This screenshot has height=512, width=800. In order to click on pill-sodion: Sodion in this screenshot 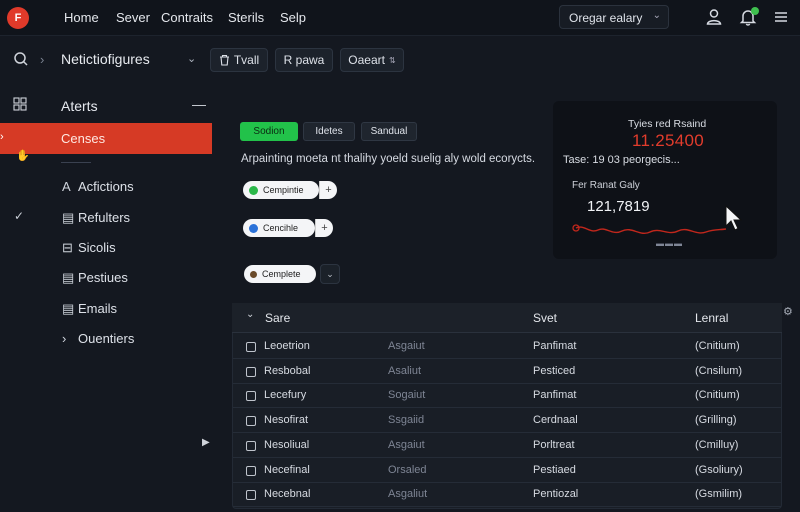, I will do `click(269, 131)`.